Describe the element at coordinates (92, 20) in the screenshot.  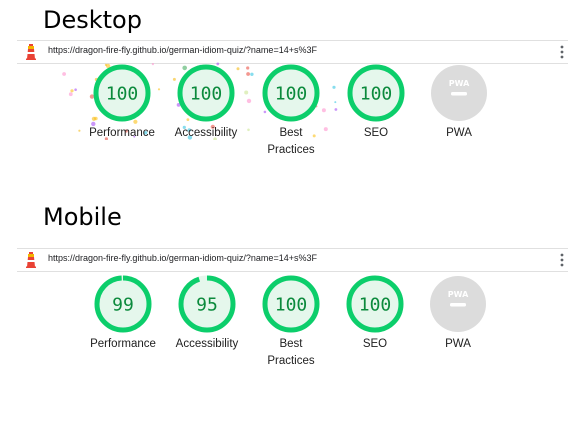
I see `desktop-section-title: Desktop` at that location.